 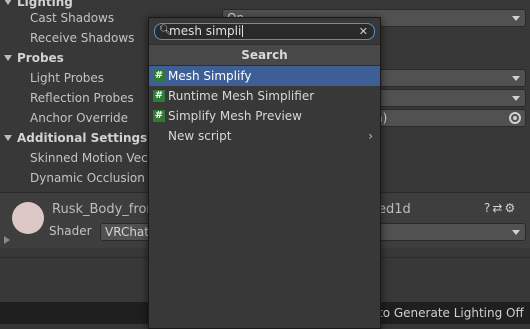 What do you see at coordinates (264, 76) in the screenshot?
I see `list-item-mesh-simplify: # Mesh Simplify` at bounding box center [264, 76].